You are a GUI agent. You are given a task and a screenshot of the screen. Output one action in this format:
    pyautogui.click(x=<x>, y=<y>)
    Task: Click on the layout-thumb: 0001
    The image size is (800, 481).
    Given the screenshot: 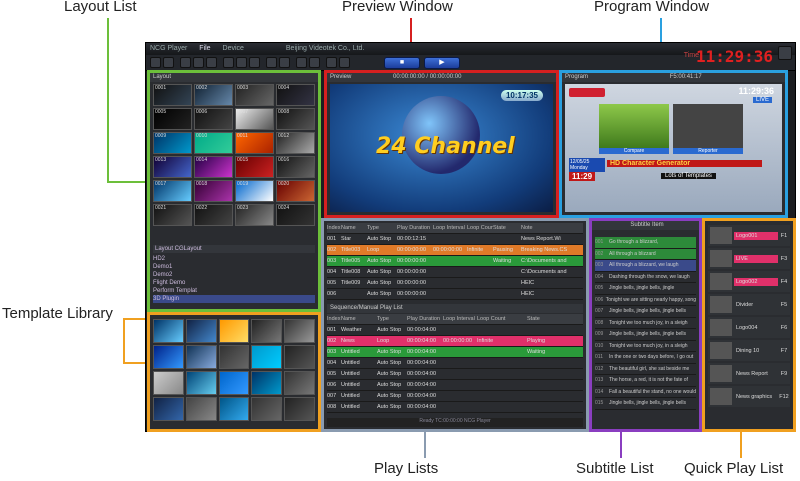 What is the action you would take?
    pyautogui.click(x=172, y=95)
    